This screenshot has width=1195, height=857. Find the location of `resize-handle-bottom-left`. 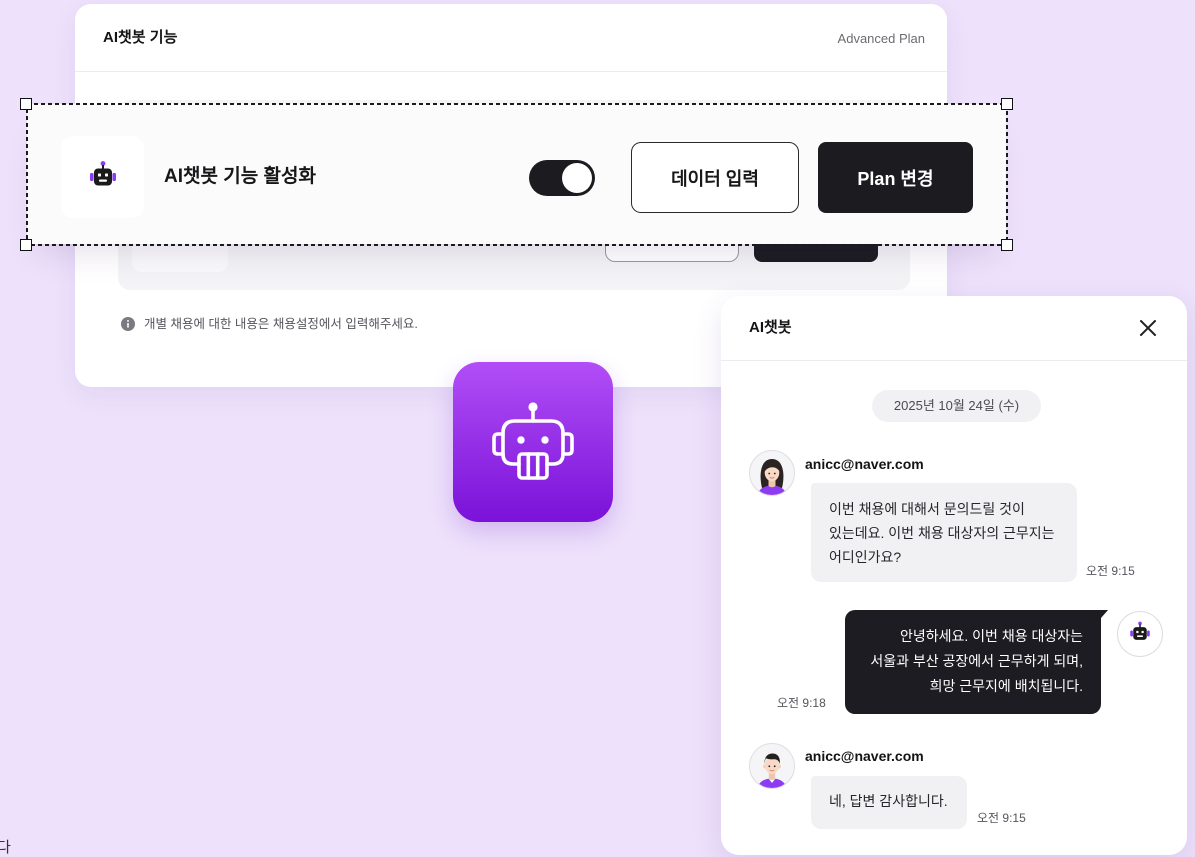

resize-handle-bottom-left is located at coordinates (26, 245).